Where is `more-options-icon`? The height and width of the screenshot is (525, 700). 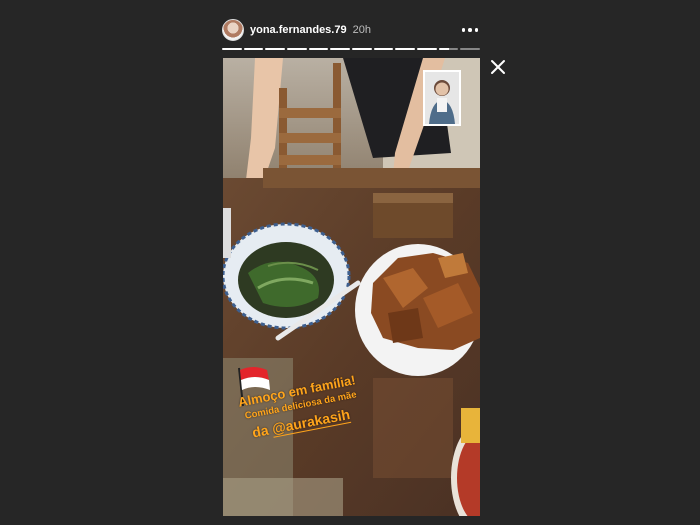 more-options-icon is located at coordinates (470, 30).